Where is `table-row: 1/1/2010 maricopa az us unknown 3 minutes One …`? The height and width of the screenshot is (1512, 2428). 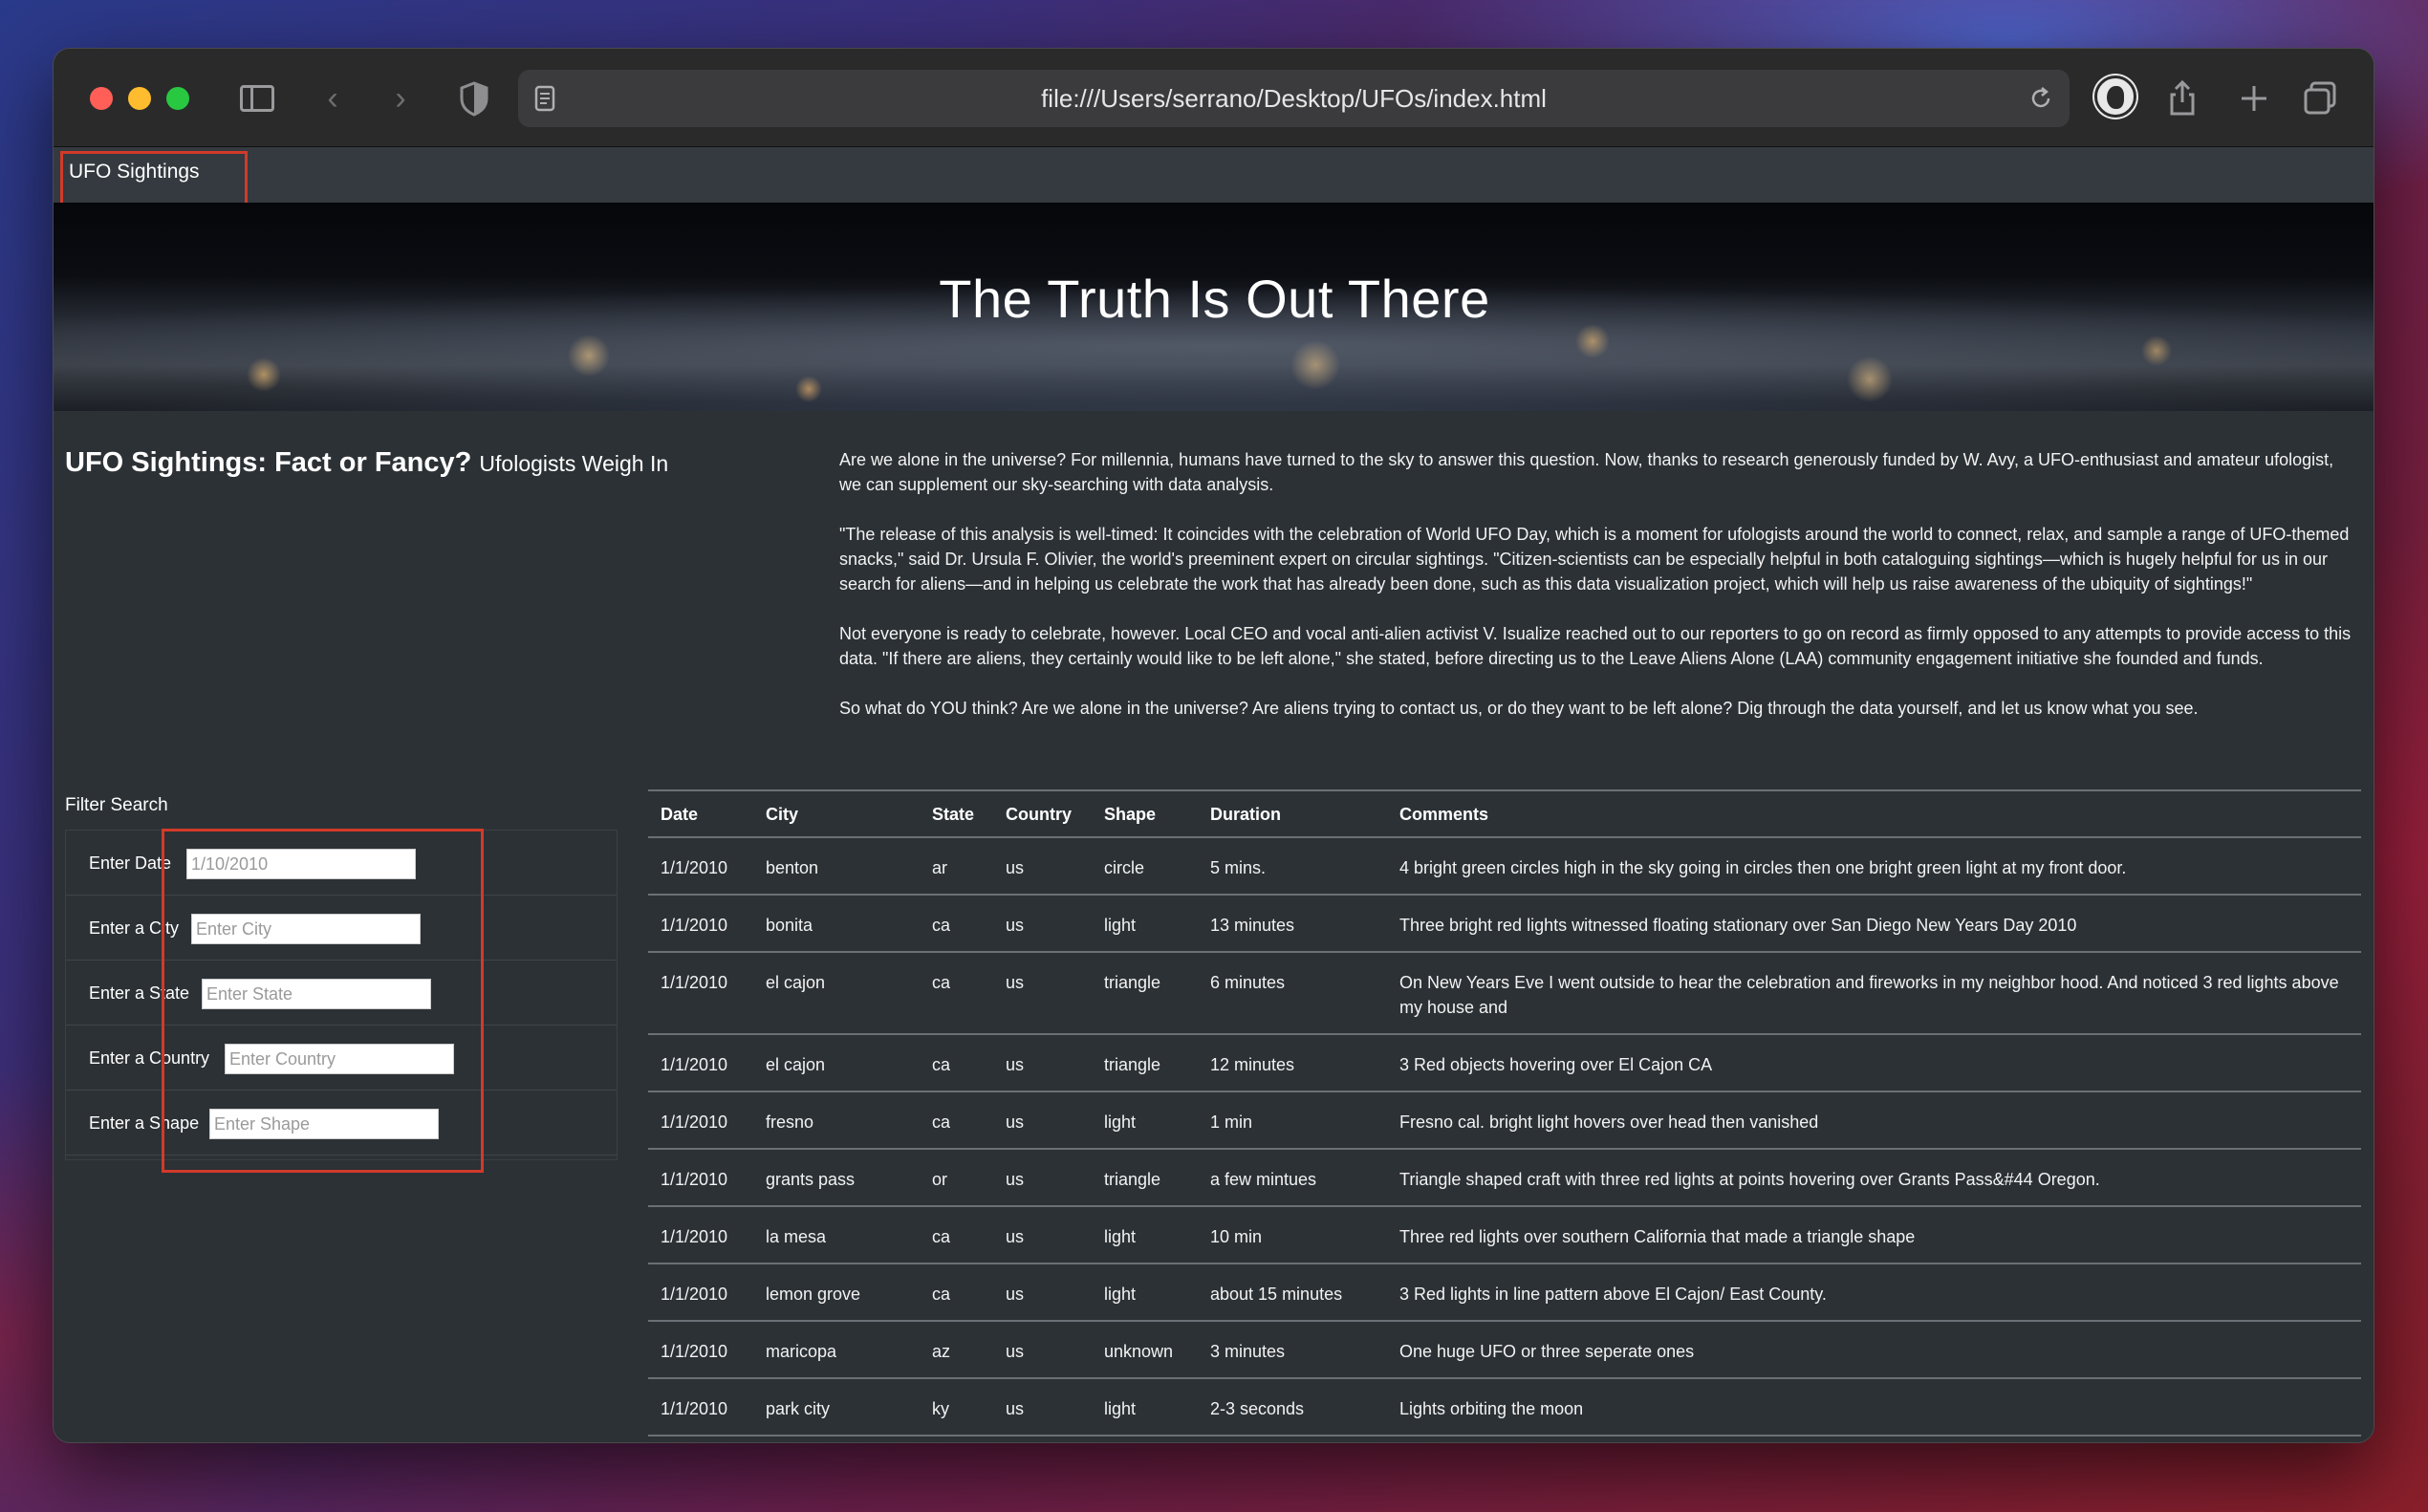
table-row: 1/1/2010 maricopa az us unknown 3 minutes One … is located at coordinates (1505, 1350).